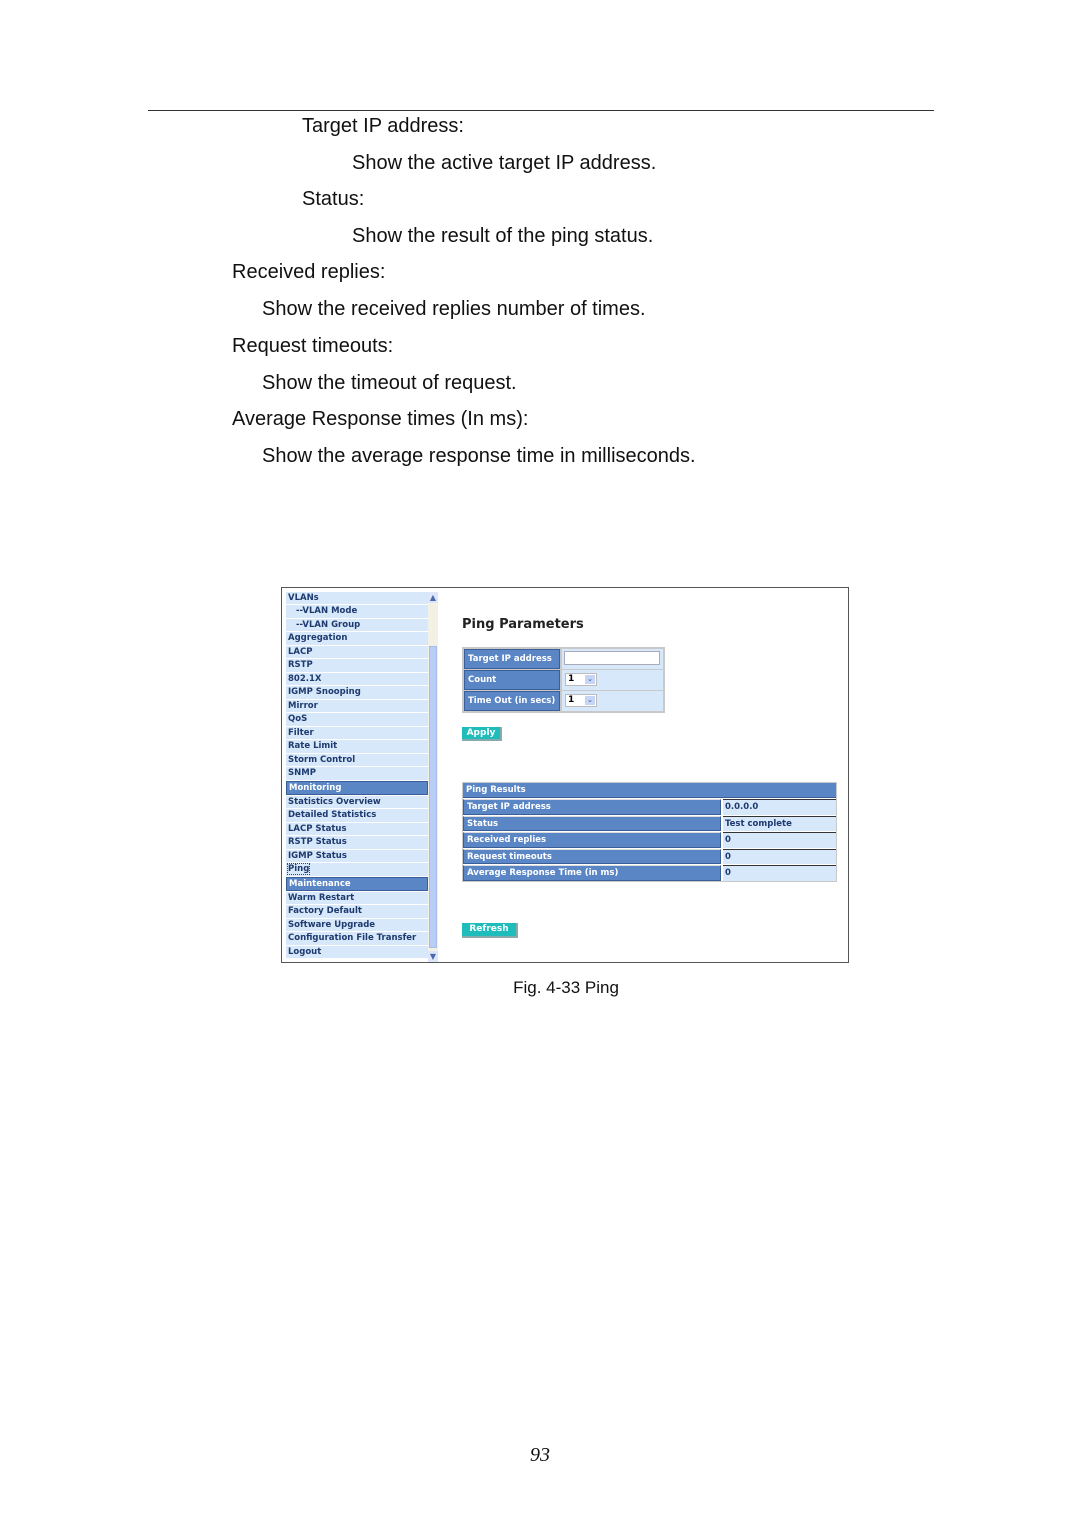  Describe the element at coordinates (592, 873) in the screenshot. I see `result-label: Average Response Time (in ms)` at that location.